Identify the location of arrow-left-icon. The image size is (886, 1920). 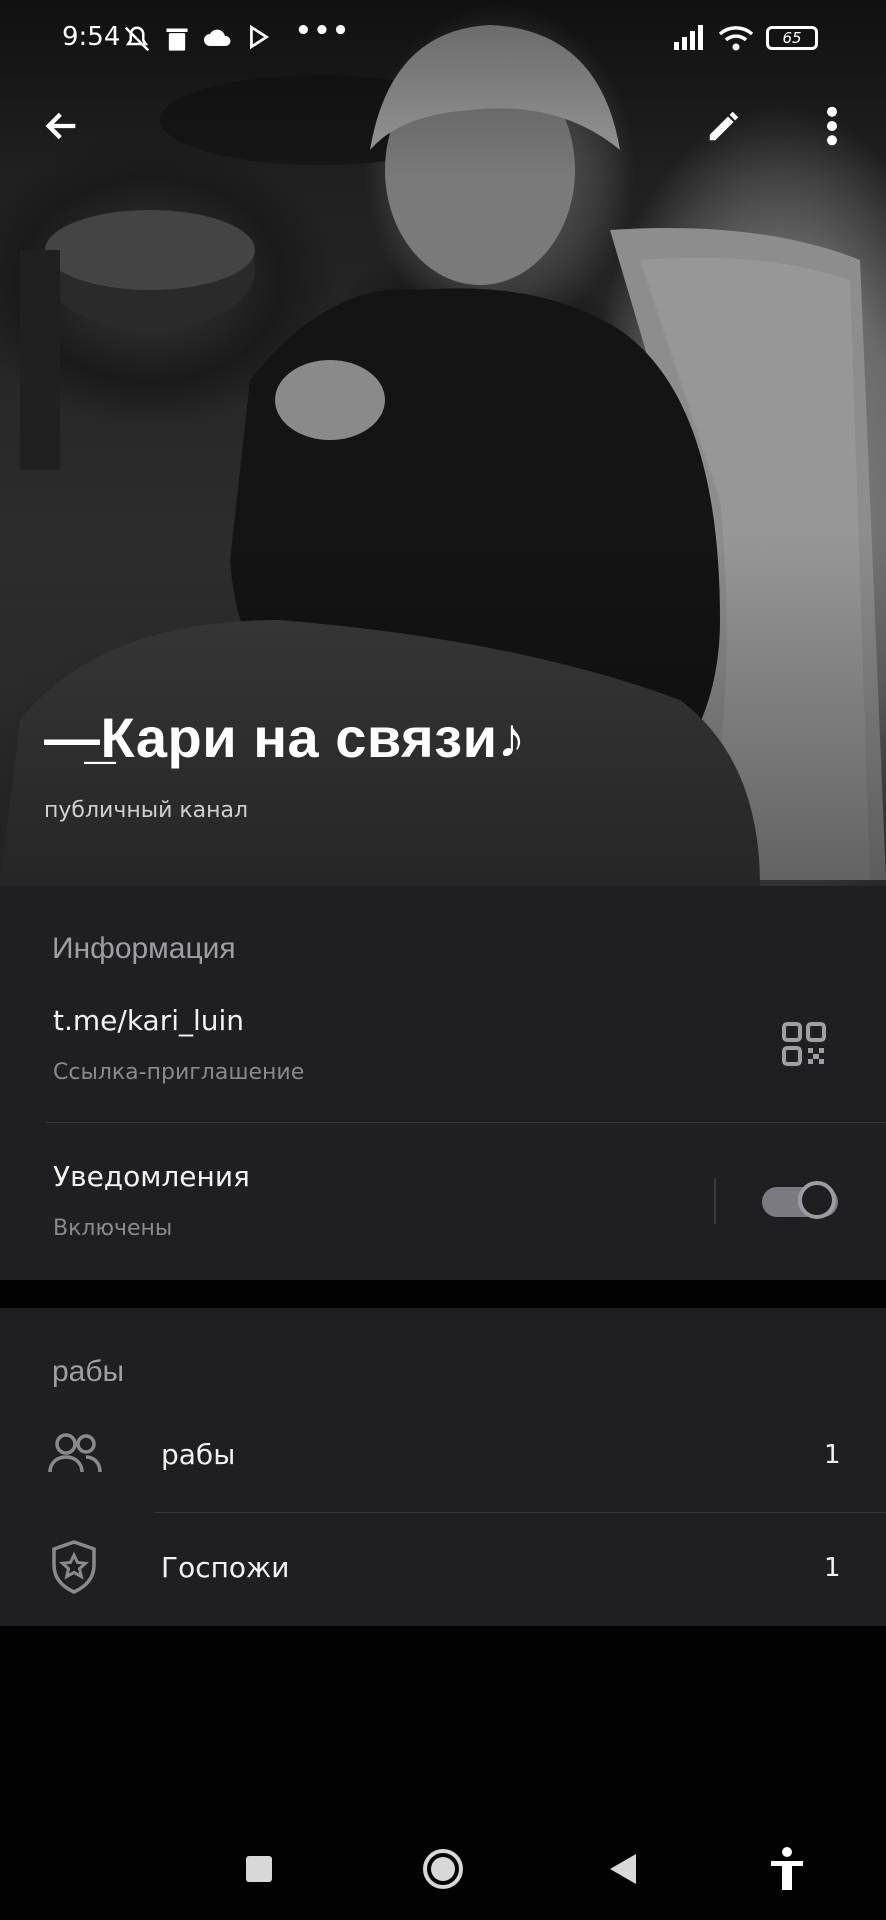
(60, 126).